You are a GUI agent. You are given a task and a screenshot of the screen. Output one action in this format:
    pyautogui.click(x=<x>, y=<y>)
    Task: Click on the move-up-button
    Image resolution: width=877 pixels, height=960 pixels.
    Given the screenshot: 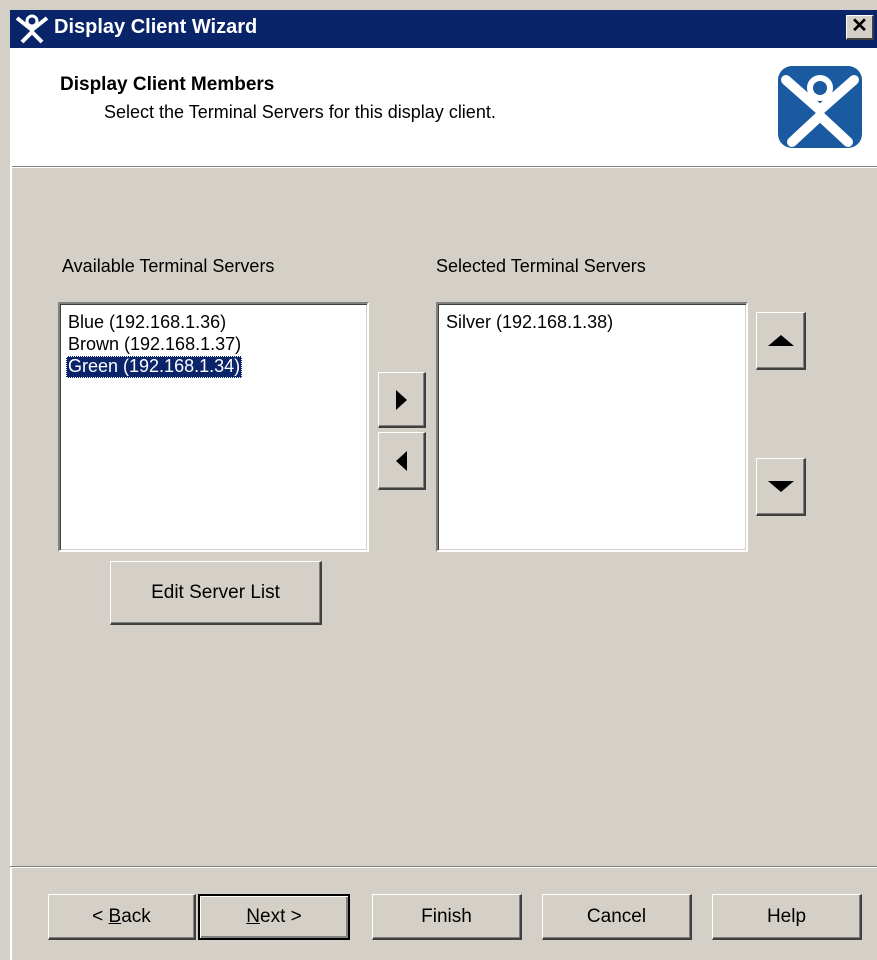 What is the action you would take?
    pyautogui.click(x=781, y=341)
    